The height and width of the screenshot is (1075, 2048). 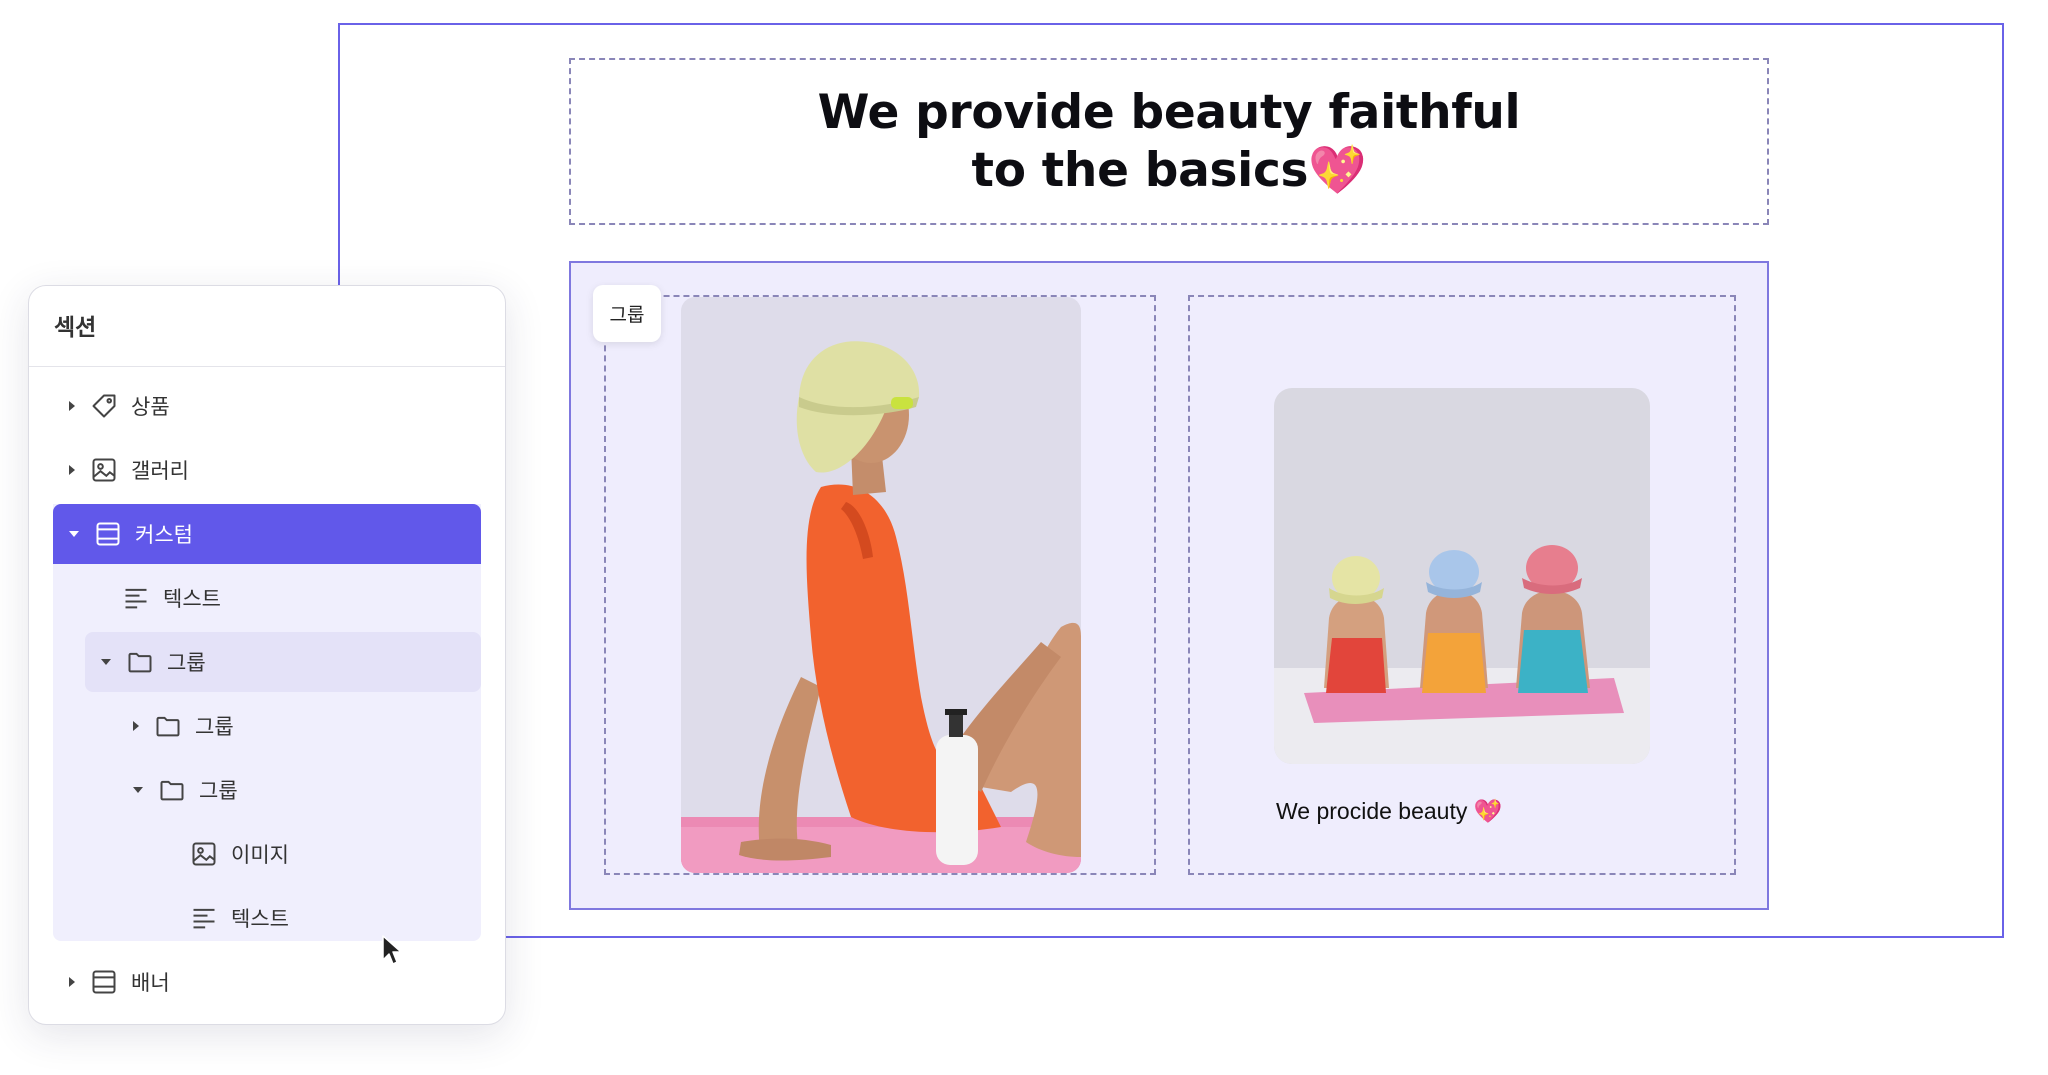 I want to click on mouse-cursor-icon, so click(x=392, y=950).